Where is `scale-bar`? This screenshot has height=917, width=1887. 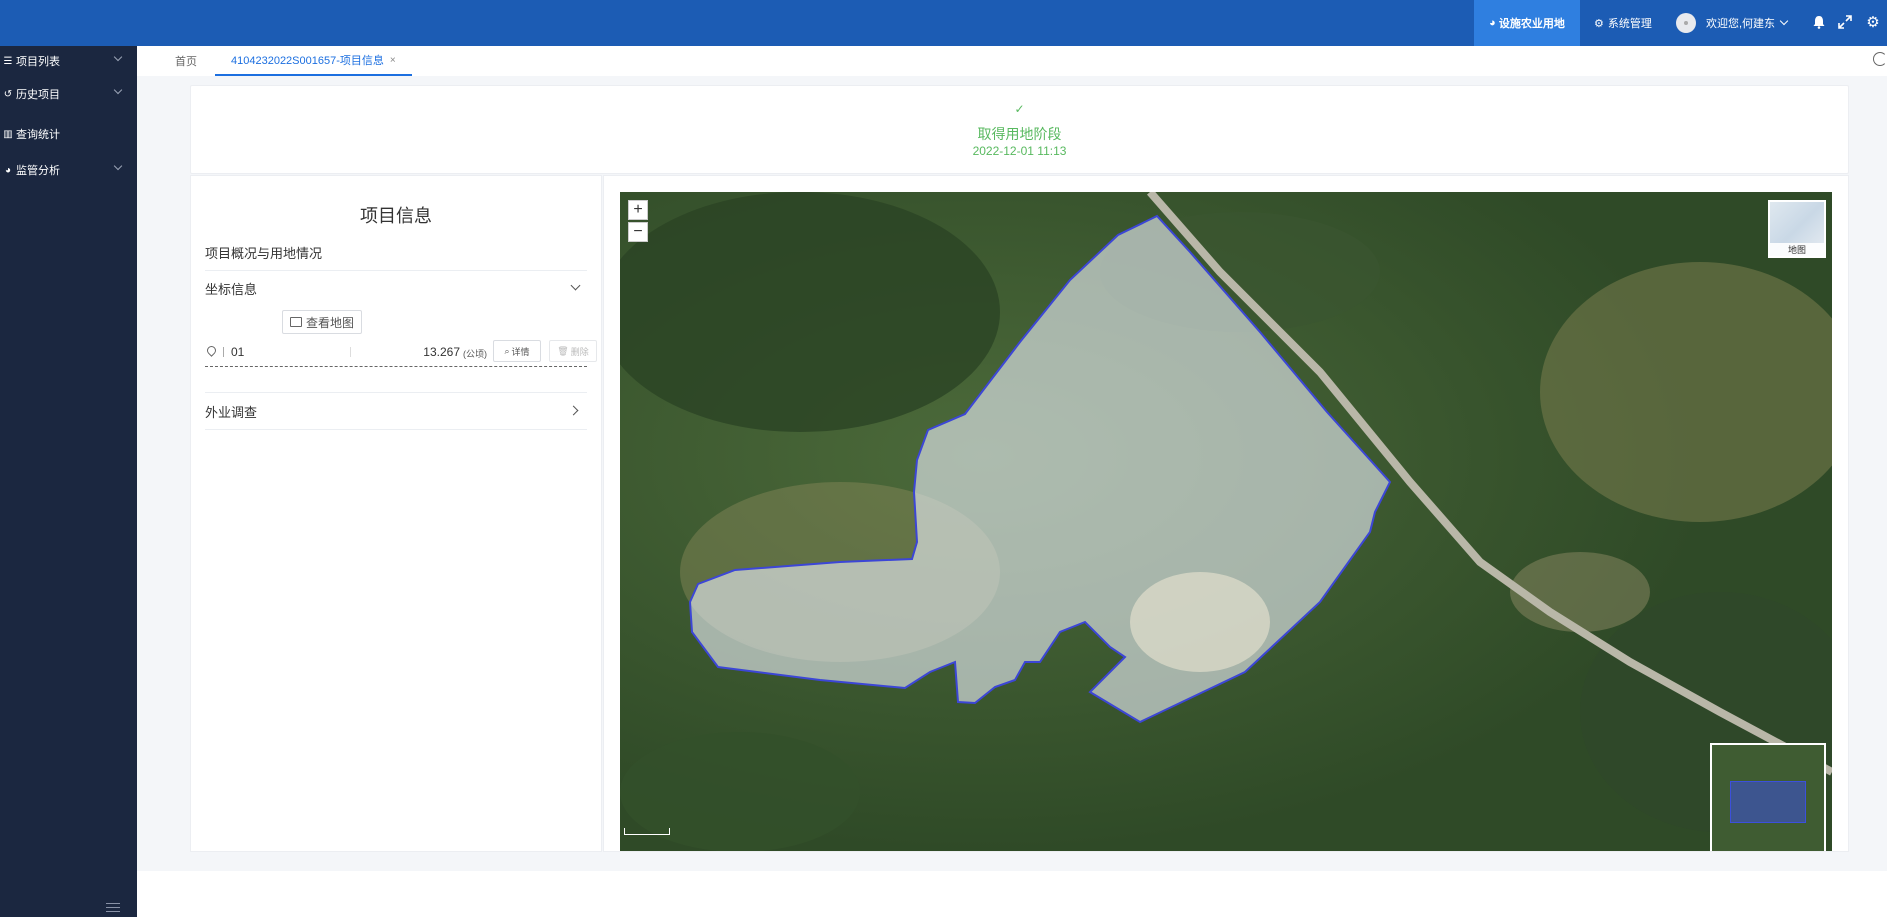 scale-bar is located at coordinates (647, 831).